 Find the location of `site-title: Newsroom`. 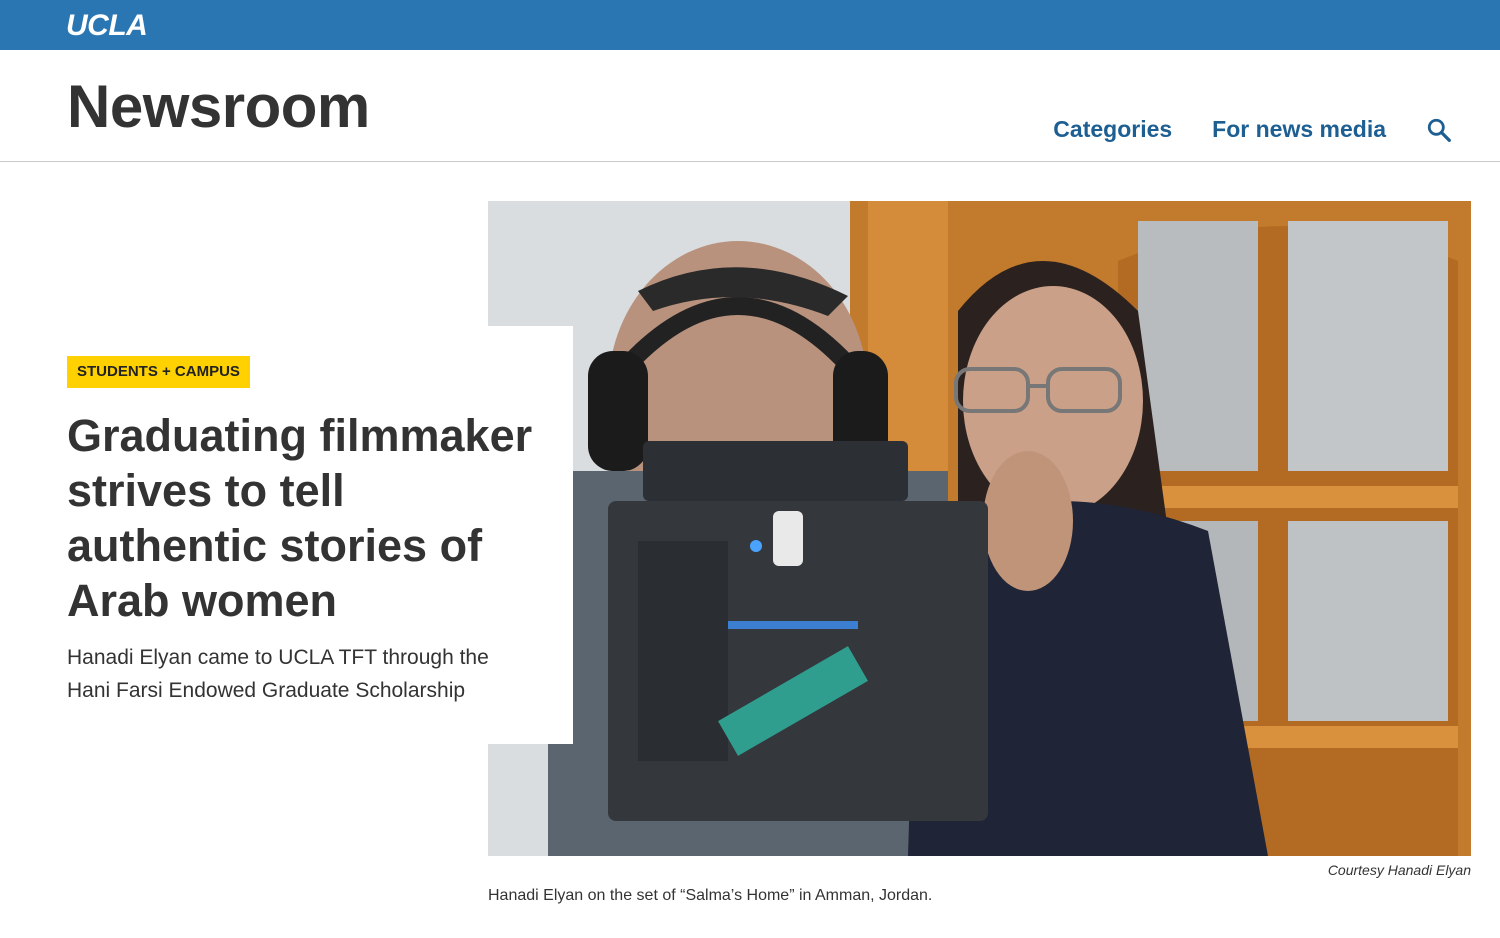

site-title: Newsroom is located at coordinates (218, 106).